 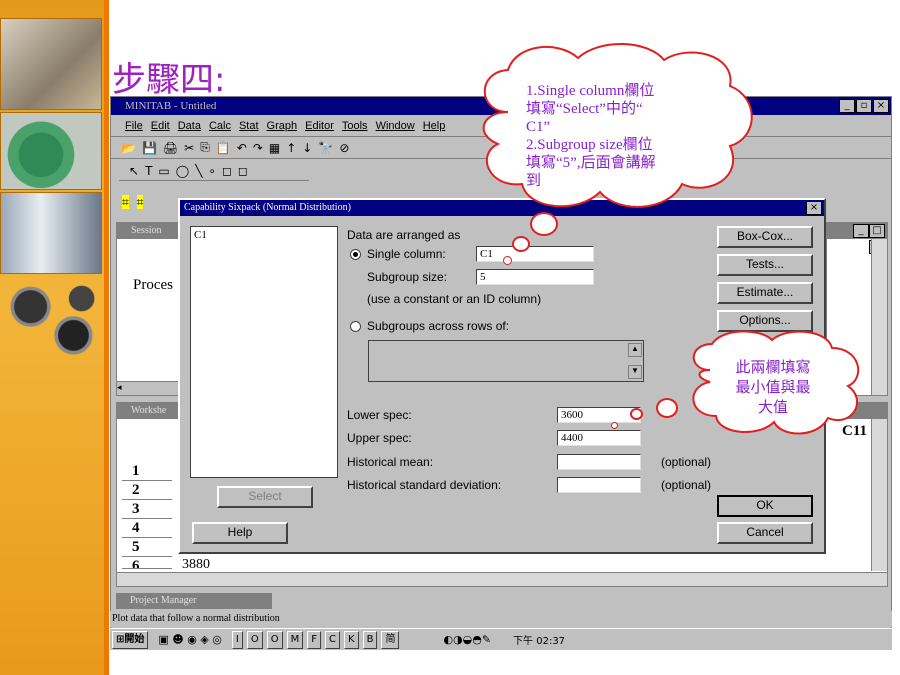 What do you see at coordinates (134, 126) in the screenshot?
I see `menu-file: File` at bounding box center [134, 126].